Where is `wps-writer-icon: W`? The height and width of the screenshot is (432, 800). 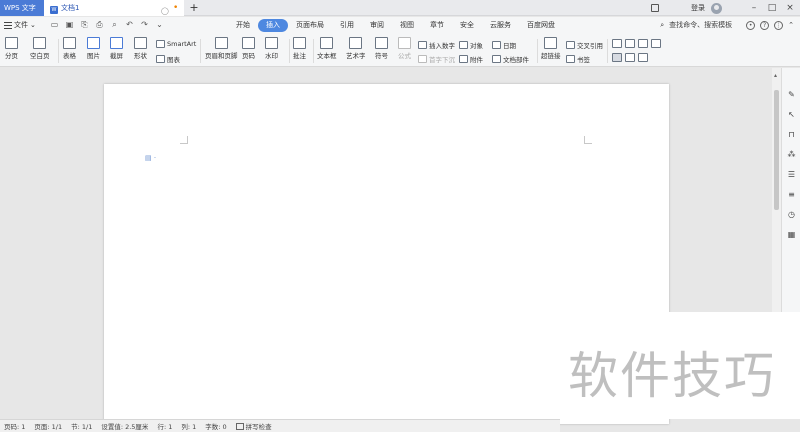
wps-writer-icon: W is located at coordinates (54, 10).